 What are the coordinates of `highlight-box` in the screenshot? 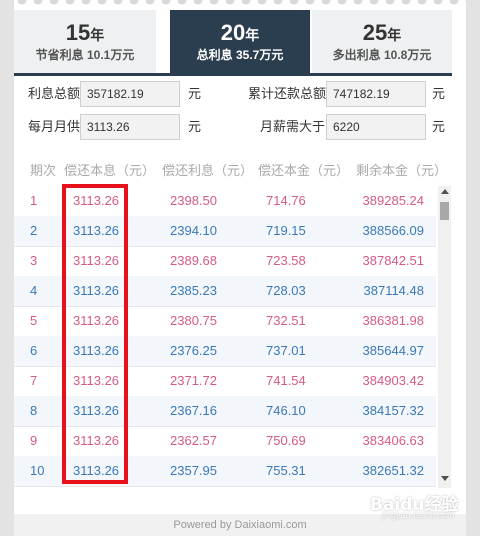 It's located at (95, 334).